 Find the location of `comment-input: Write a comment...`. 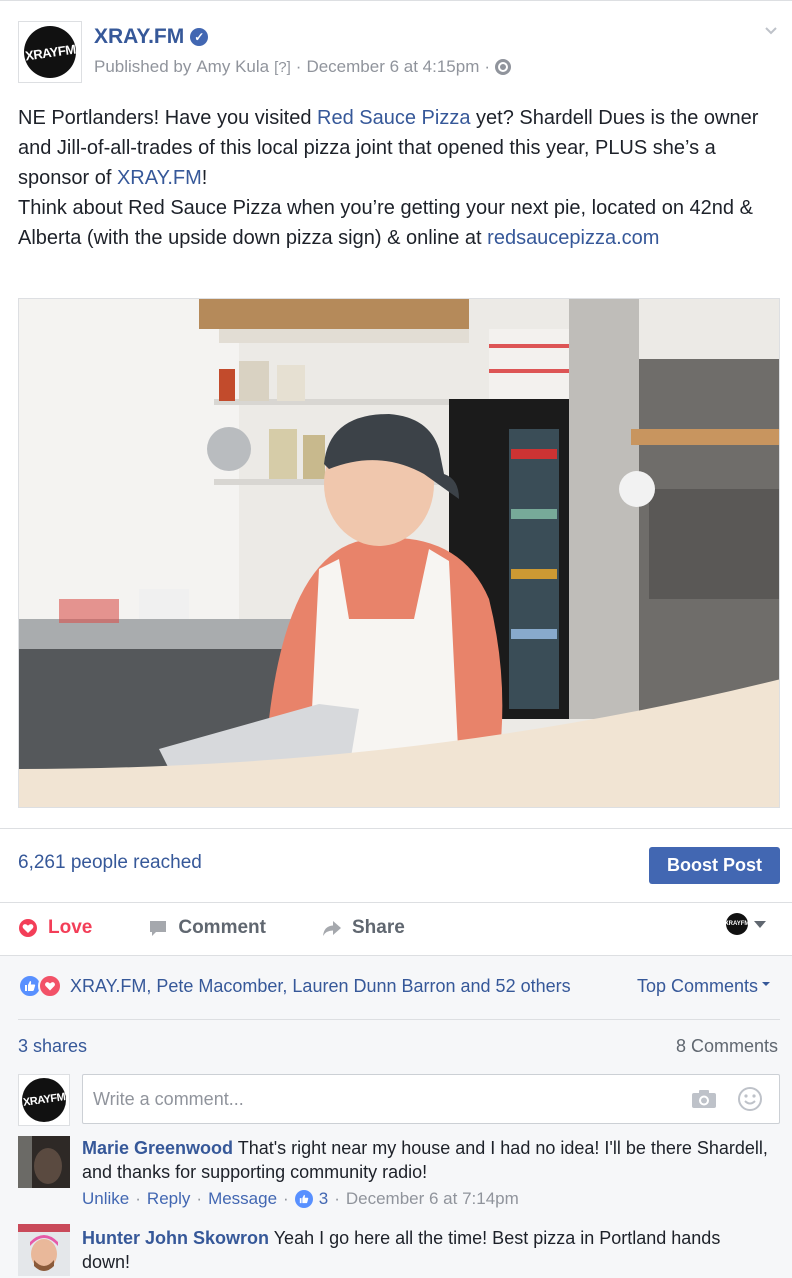

comment-input: Write a comment... is located at coordinates (431, 1099).